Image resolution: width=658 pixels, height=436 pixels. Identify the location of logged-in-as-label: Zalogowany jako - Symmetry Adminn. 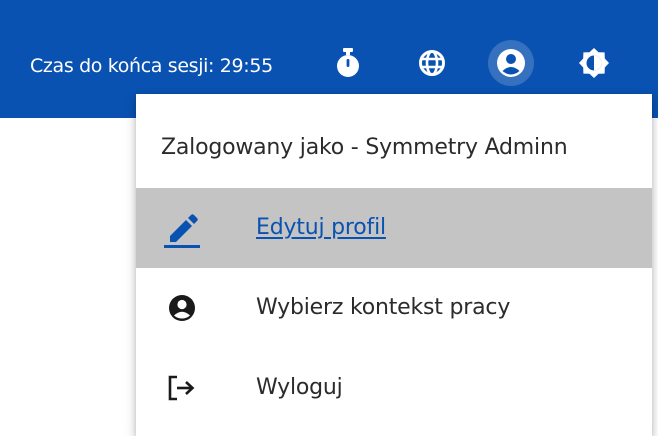
(364, 147).